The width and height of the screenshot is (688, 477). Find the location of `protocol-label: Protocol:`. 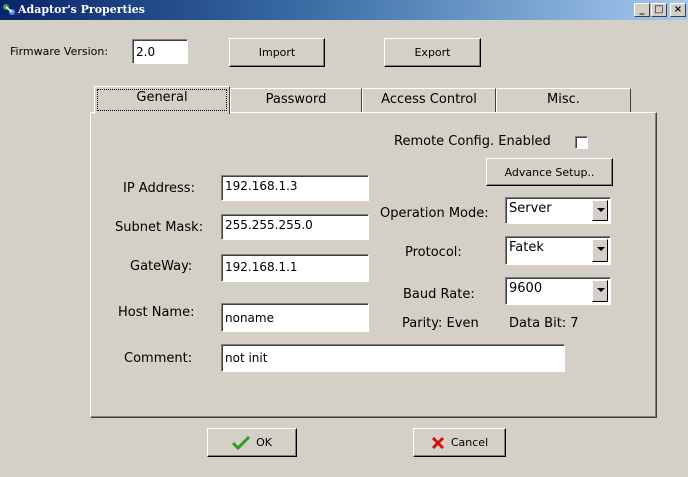

protocol-label: Protocol: is located at coordinates (433, 252).